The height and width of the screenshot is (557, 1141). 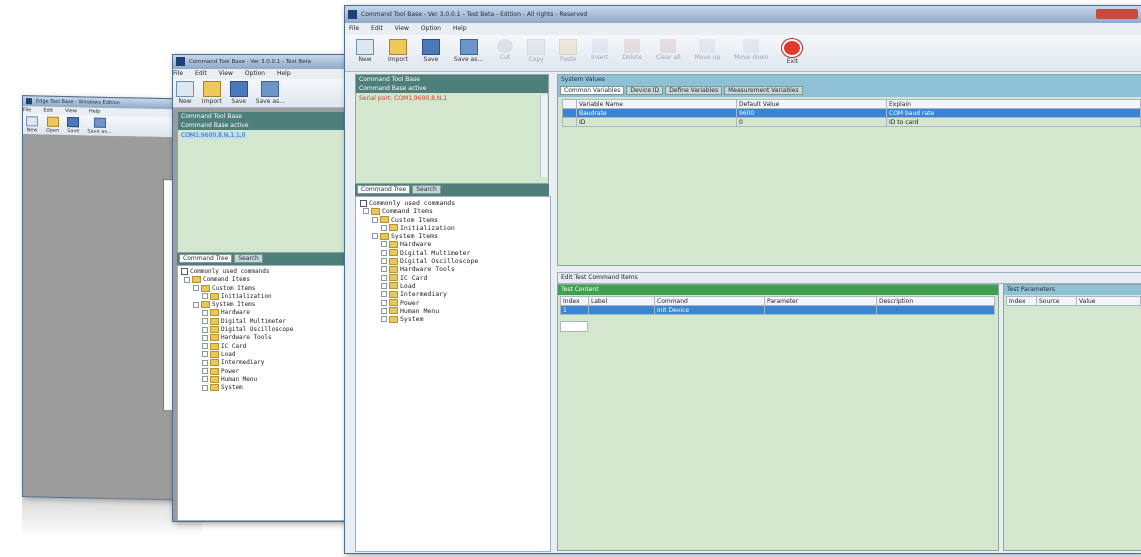 What do you see at coordinates (935, 310) in the screenshot?
I see `description-cell` at bounding box center [935, 310].